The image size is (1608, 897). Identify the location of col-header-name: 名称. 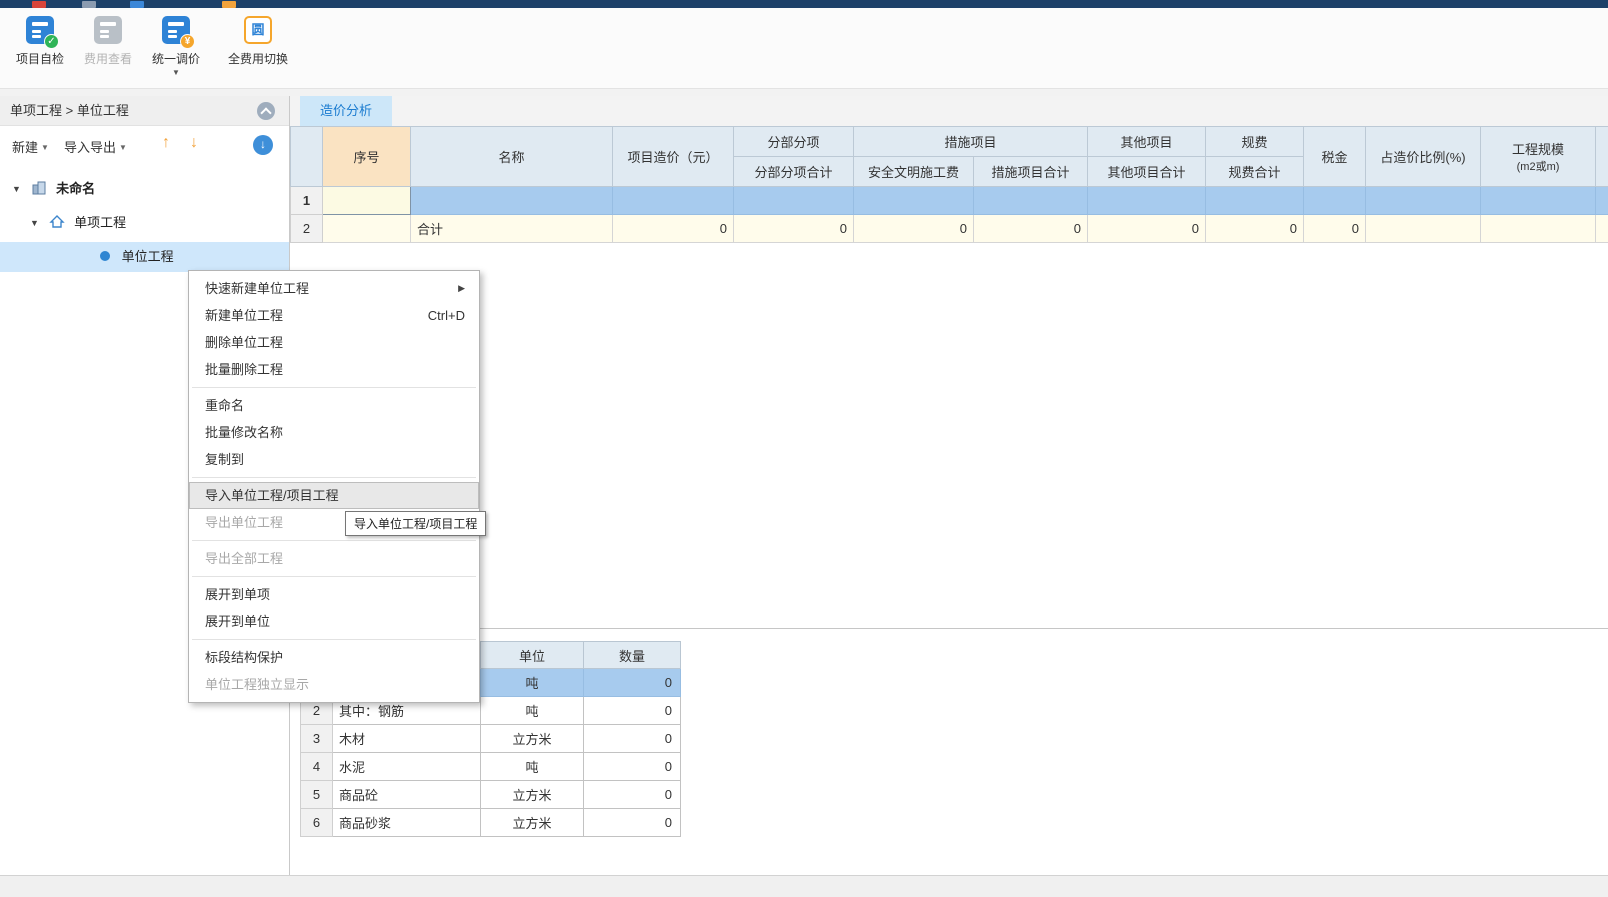
(511, 156).